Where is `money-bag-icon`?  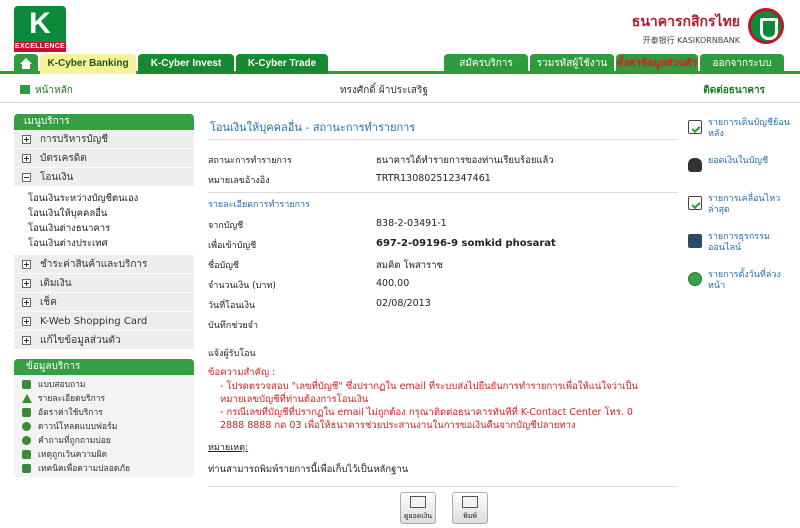
money-bag-icon is located at coordinates (695, 165).